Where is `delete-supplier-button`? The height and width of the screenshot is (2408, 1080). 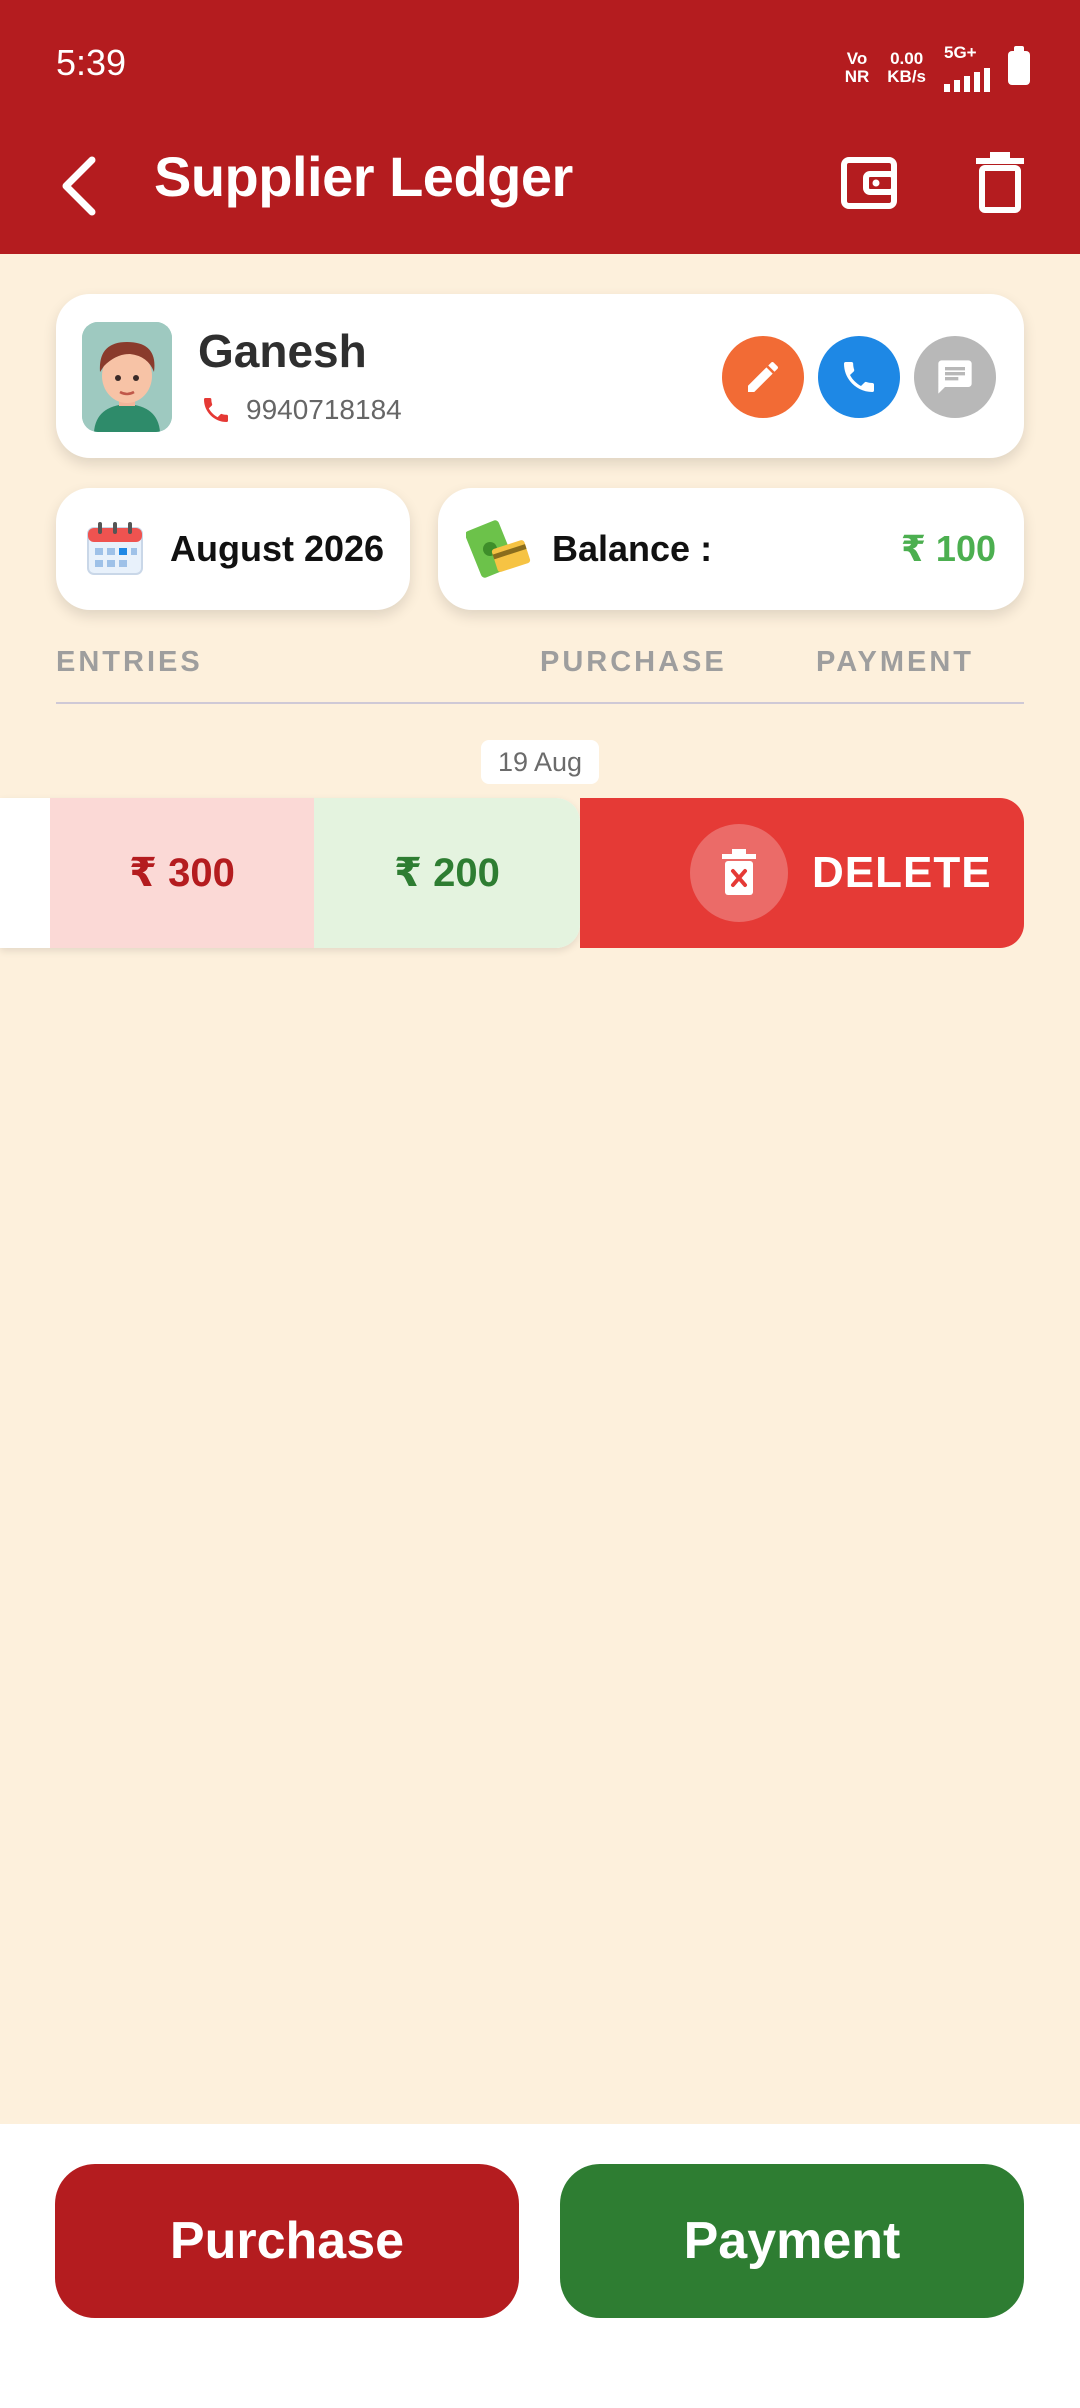 delete-supplier-button is located at coordinates (1000, 182).